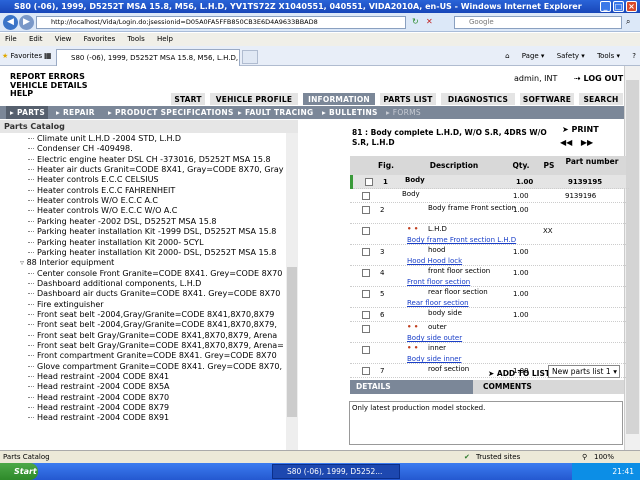 Image resolution: width=640 pixels, height=480 pixels. What do you see at coordinates (547, 99) in the screenshot?
I see `tab-software: SOFTWARE` at bounding box center [547, 99].